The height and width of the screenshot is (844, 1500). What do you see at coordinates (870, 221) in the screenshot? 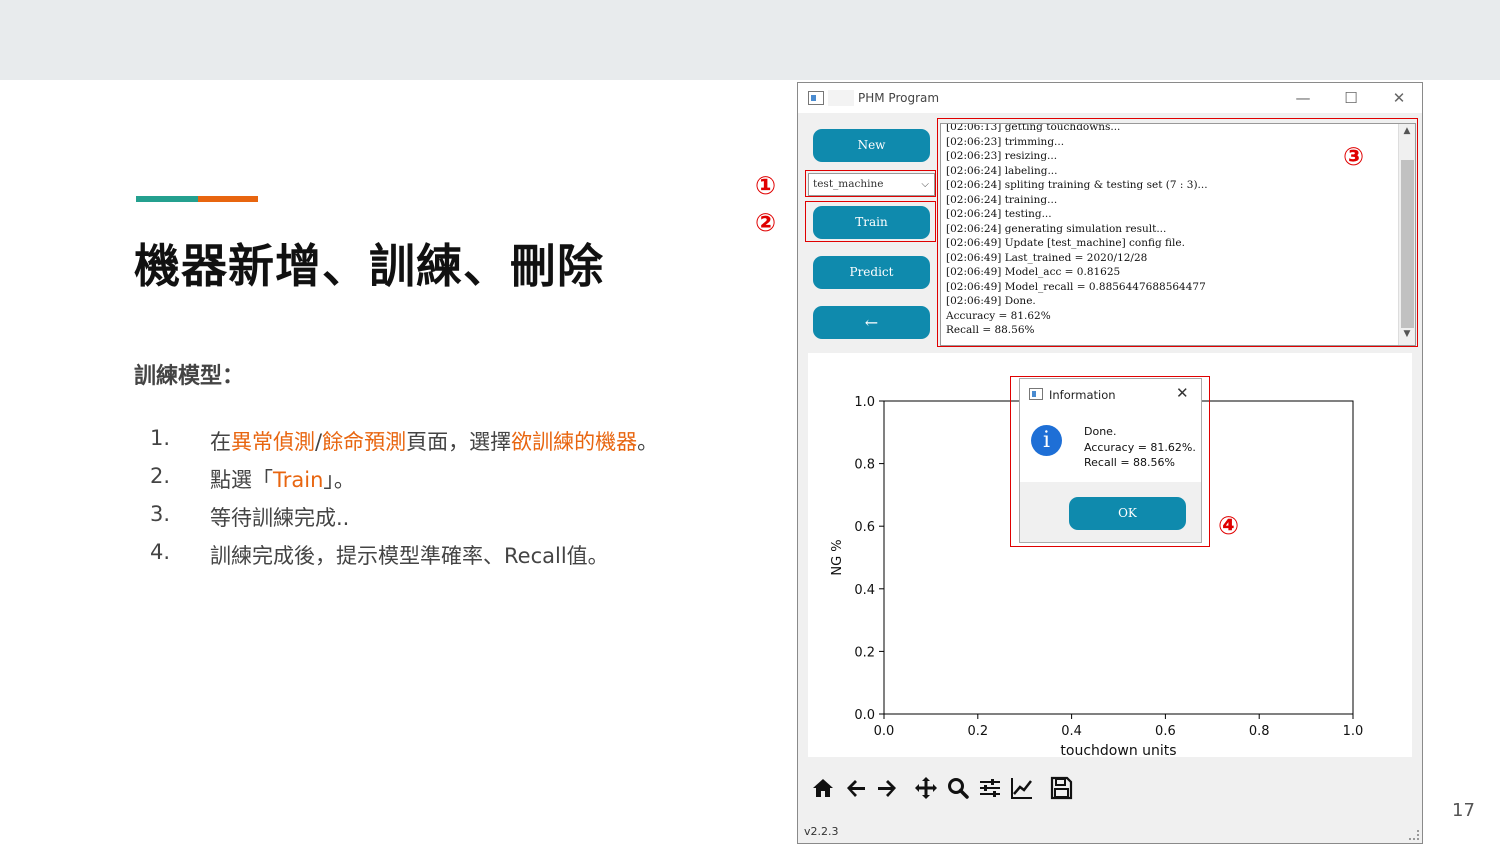
I see `annotation-box-train` at bounding box center [870, 221].